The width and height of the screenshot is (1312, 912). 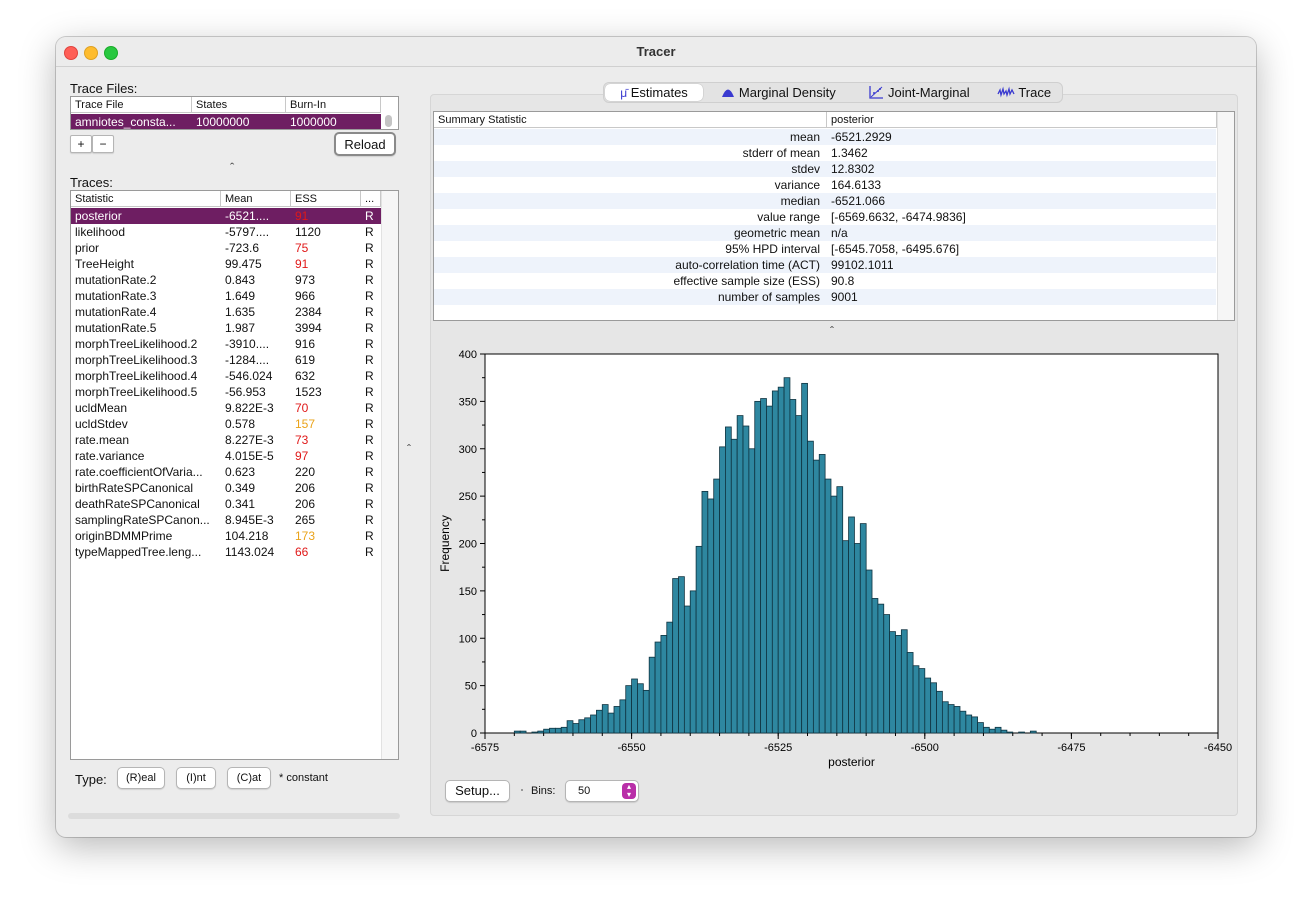 I want to click on trace-file-burnin: 1000000, so click(x=333, y=121).